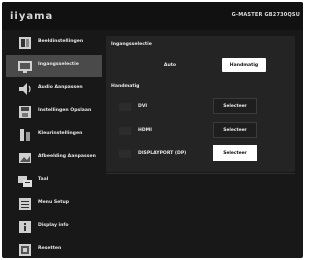 This screenshot has height=260, width=320. What do you see at coordinates (235, 106) in the screenshot?
I see `select-dvi-button: Selecteer` at bounding box center [235, 106].